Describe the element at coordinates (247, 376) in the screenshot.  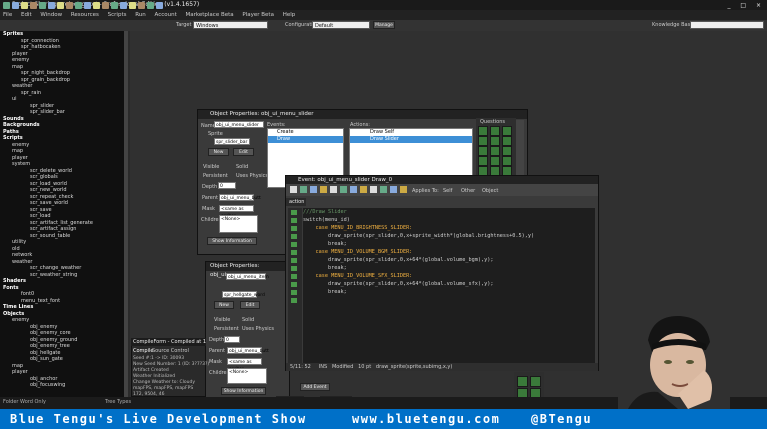
I see `children-list-2: <None>` at that location.